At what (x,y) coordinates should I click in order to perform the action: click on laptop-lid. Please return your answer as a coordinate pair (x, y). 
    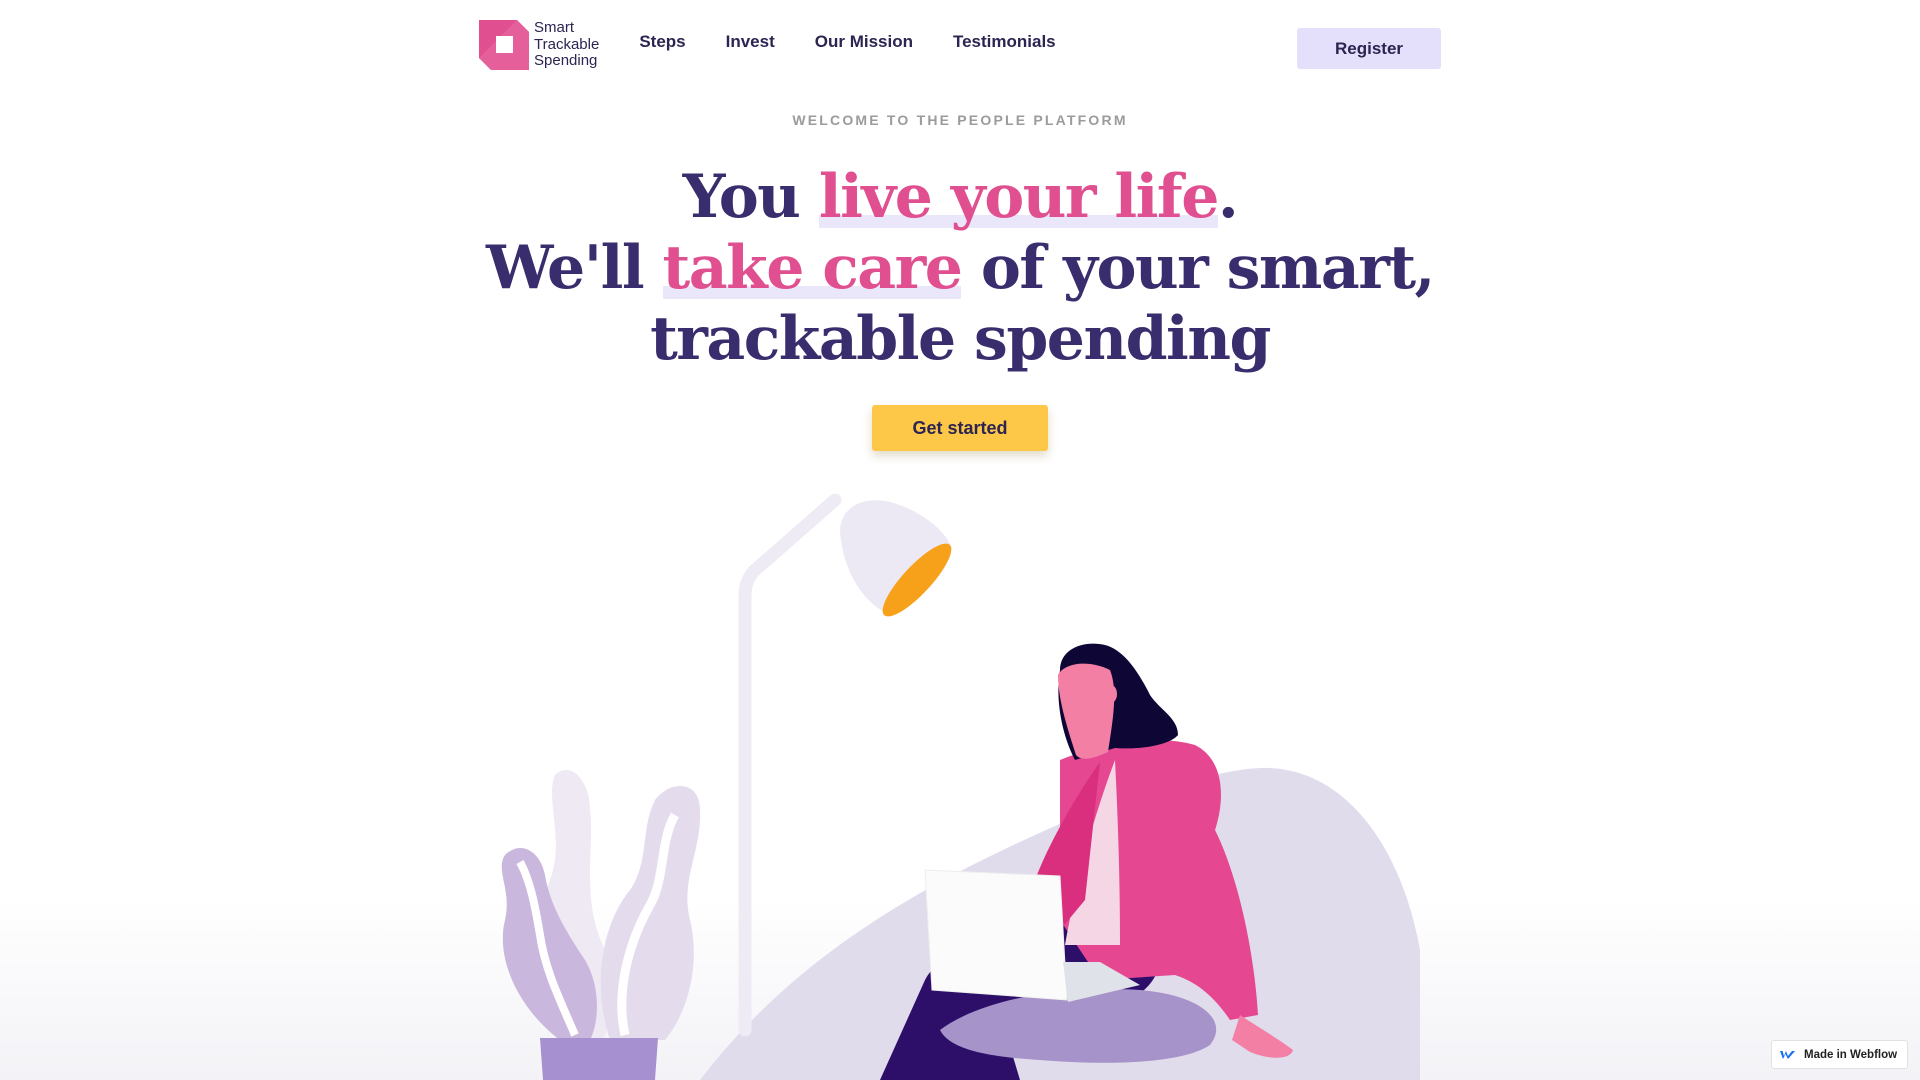
    Looking at the image, I should click on (996, 935).